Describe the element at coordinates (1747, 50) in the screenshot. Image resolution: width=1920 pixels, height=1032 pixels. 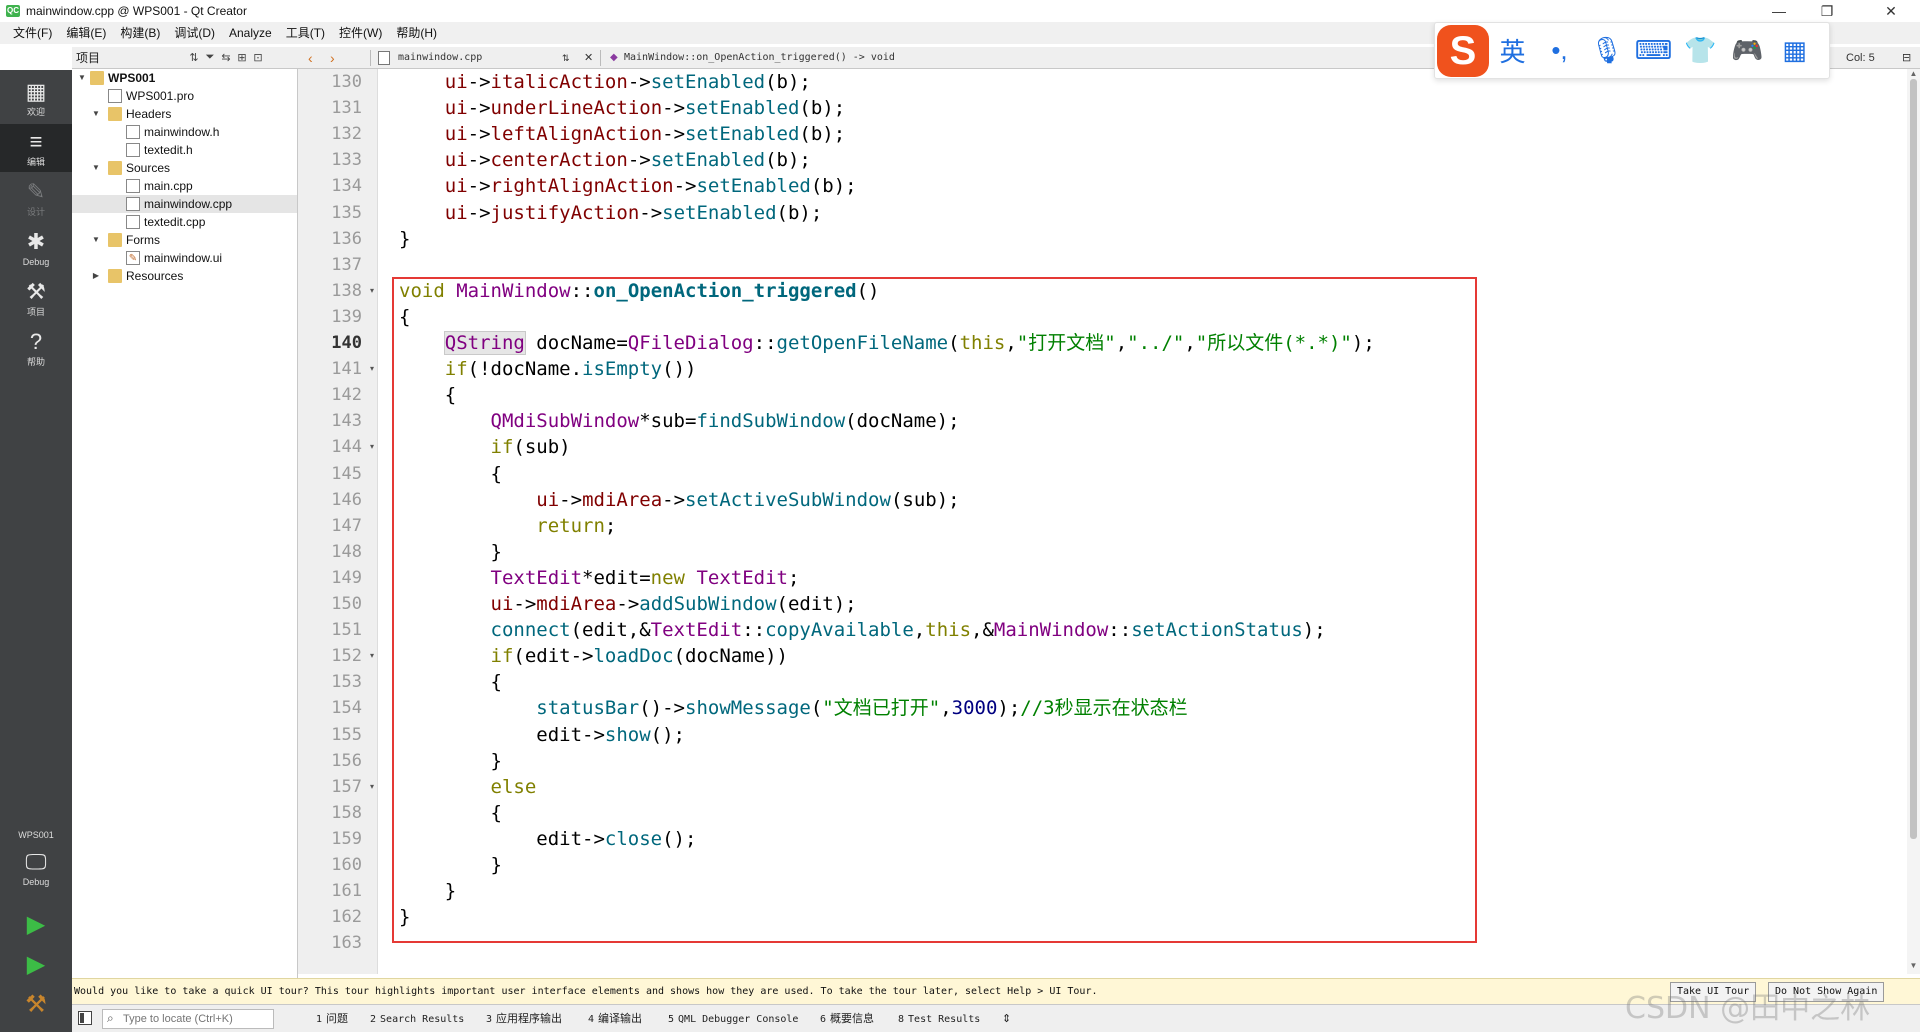
I see `gamepad-icon: 🎮` at that location.